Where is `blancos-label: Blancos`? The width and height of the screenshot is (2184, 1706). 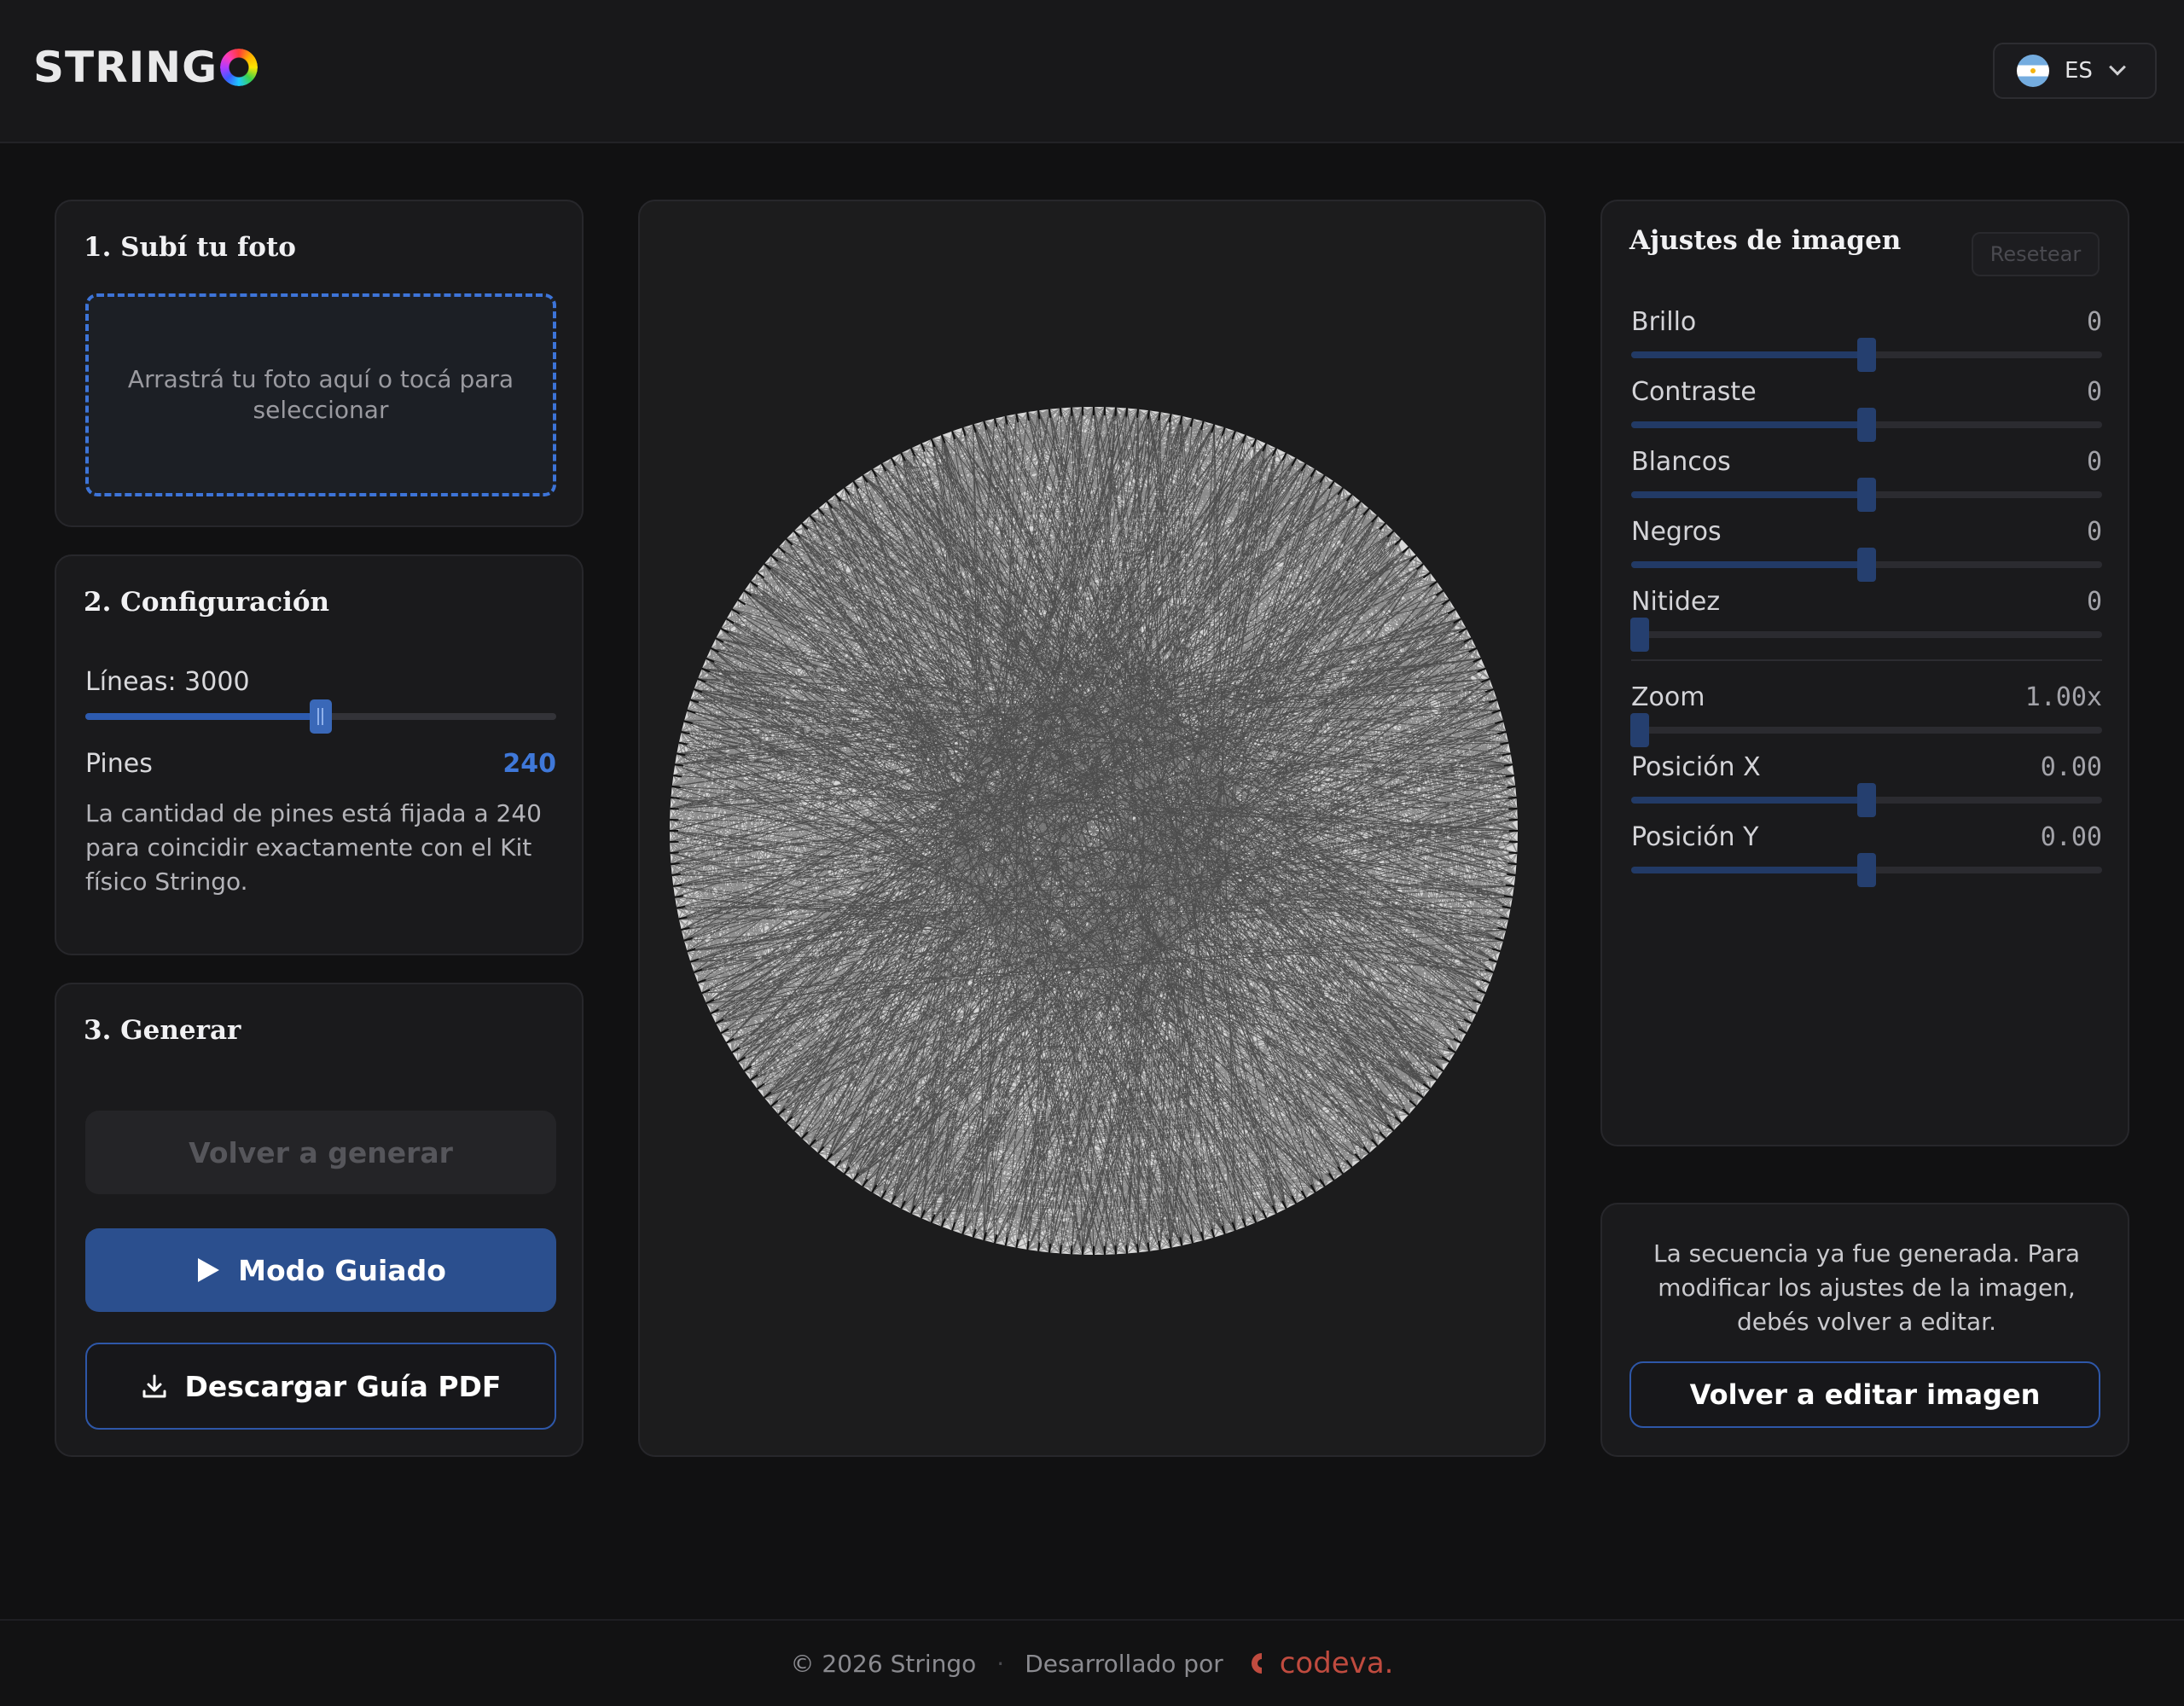
blancos-label: Blancos is located at coordinates (1681, 462).